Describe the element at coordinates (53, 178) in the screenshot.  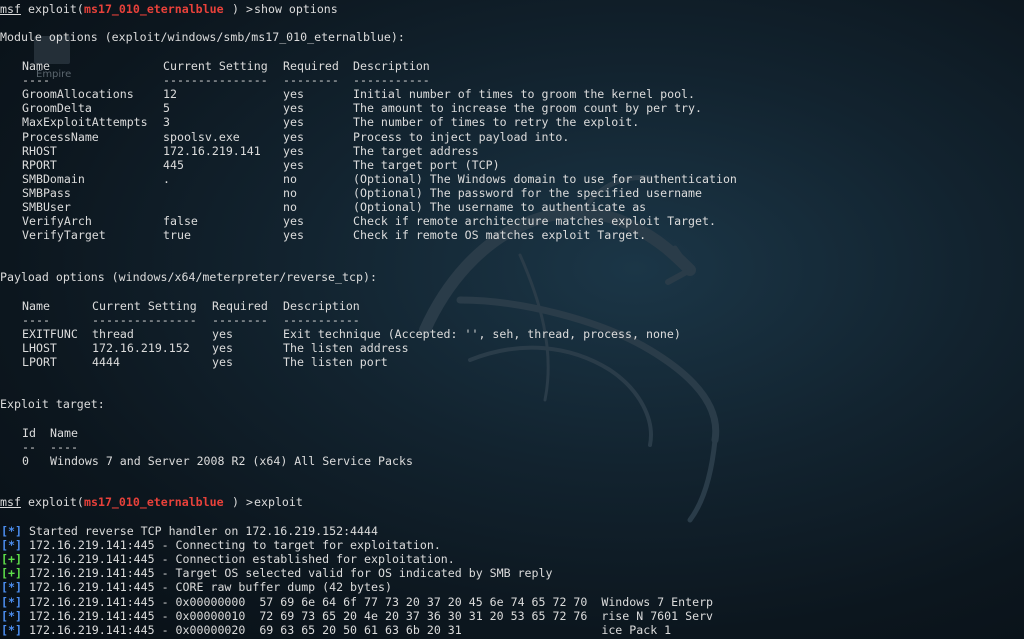
I see `table-cell: SMBDomain` at that location.